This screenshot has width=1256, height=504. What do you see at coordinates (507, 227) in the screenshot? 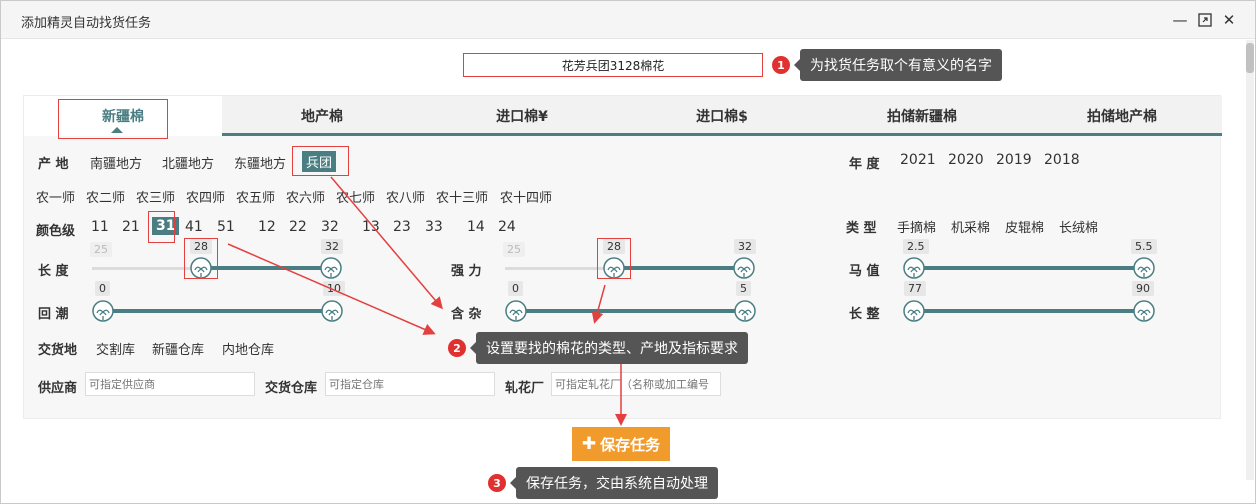
I see `grade-24: 24` at bounding box center [507, 227].